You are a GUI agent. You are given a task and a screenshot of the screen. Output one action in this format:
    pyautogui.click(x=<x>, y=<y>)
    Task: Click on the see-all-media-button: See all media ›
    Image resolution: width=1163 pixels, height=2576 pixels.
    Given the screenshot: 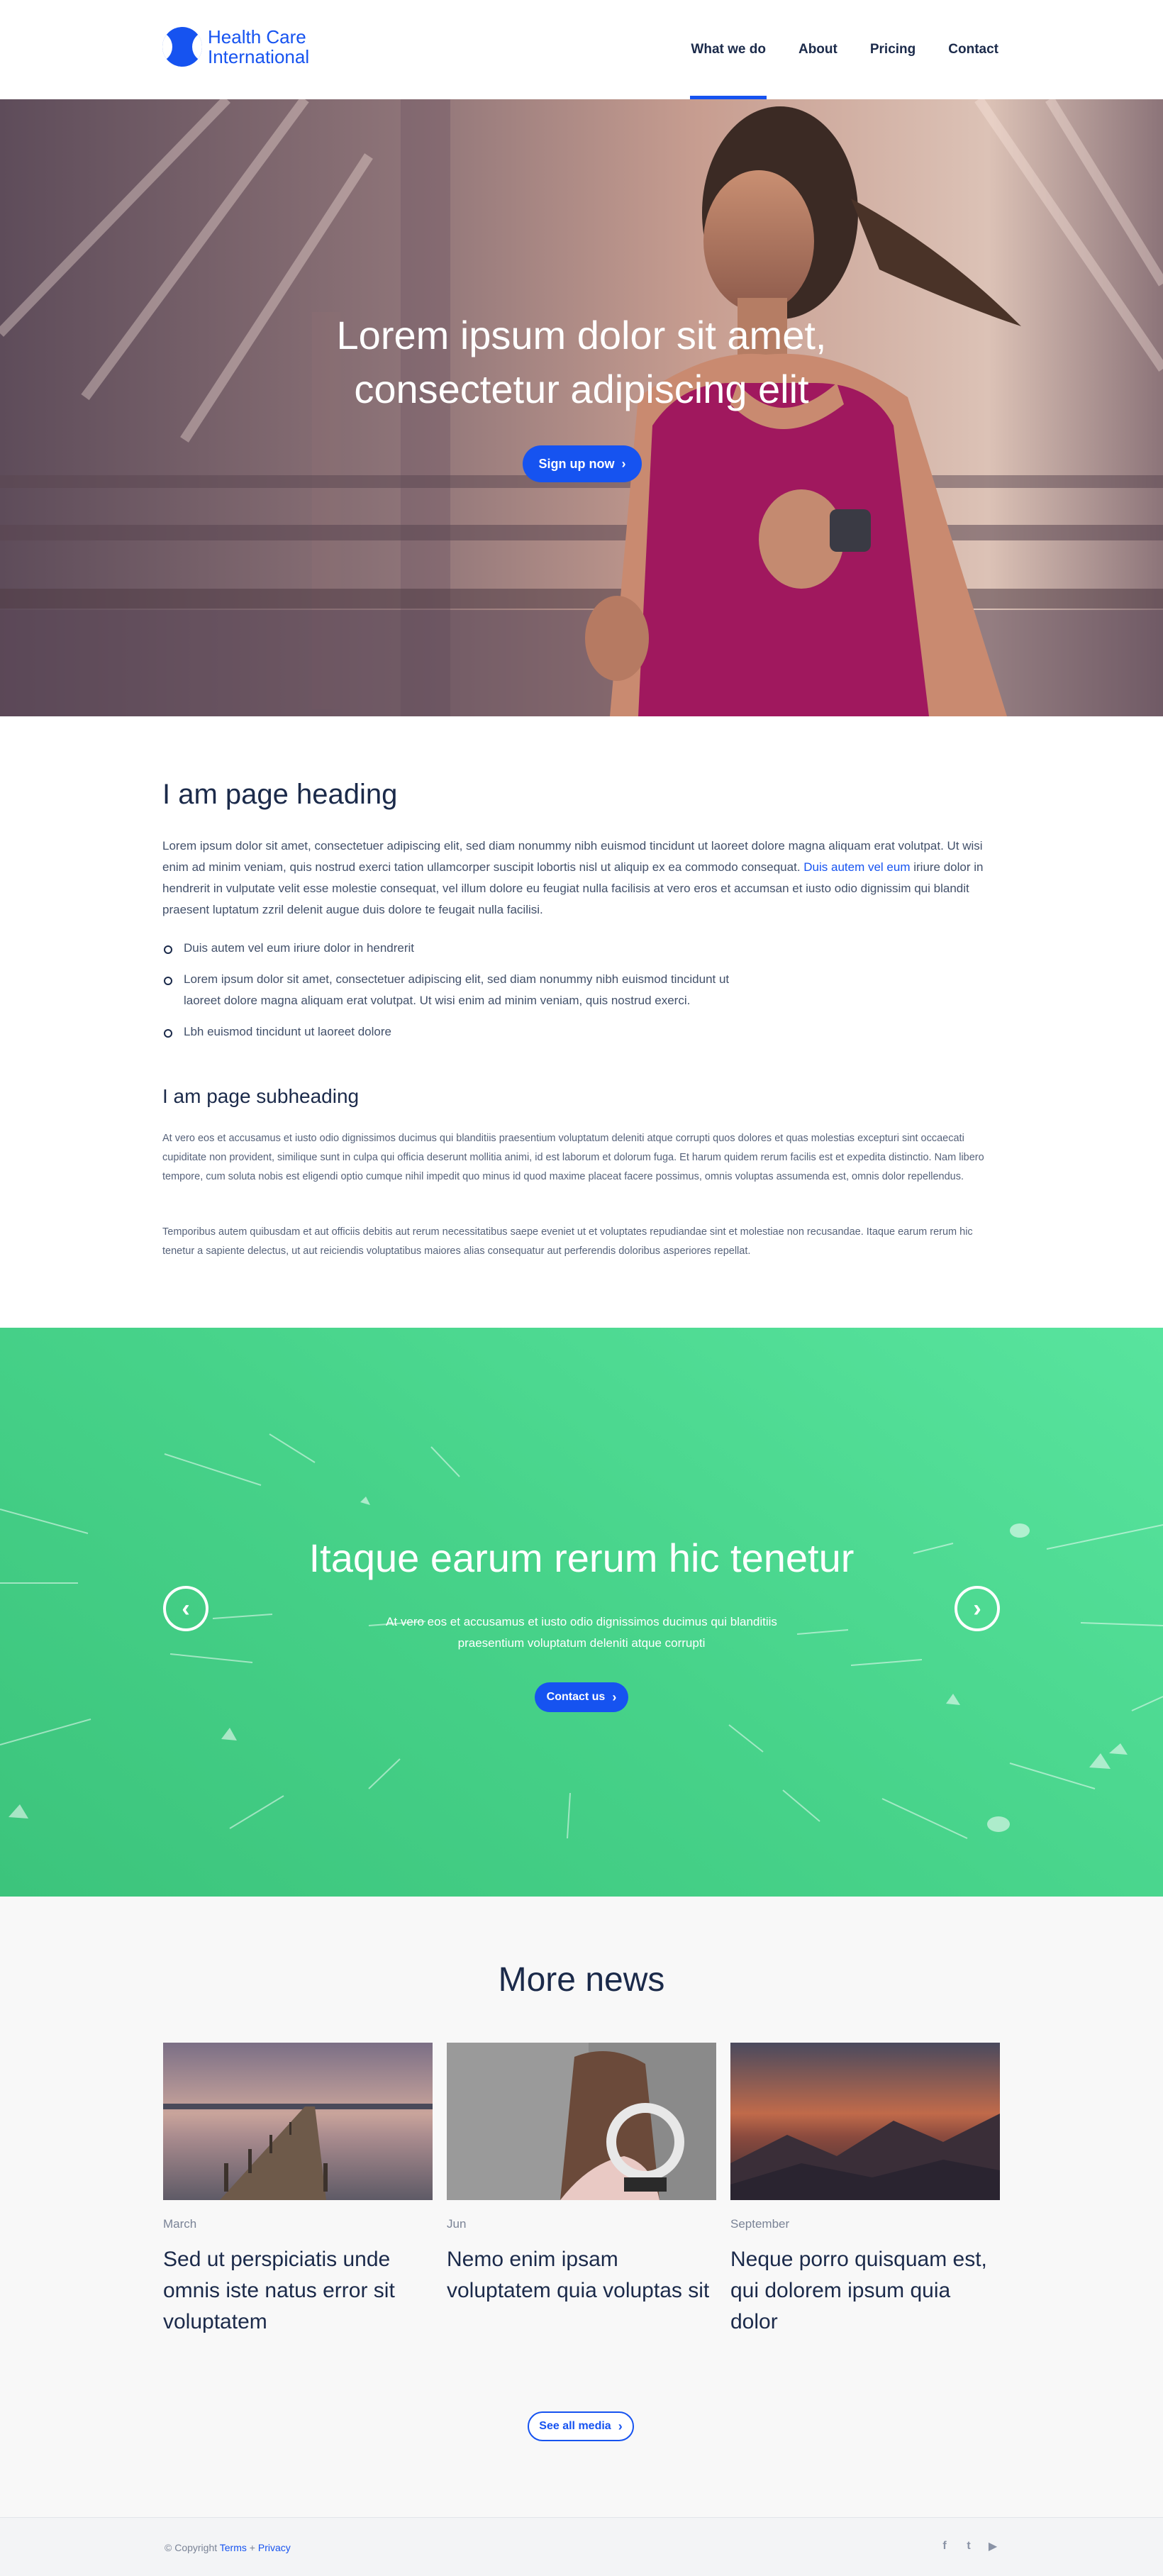 What is the action you would take?
    pyautogui.click(x=581, y=2426)
    